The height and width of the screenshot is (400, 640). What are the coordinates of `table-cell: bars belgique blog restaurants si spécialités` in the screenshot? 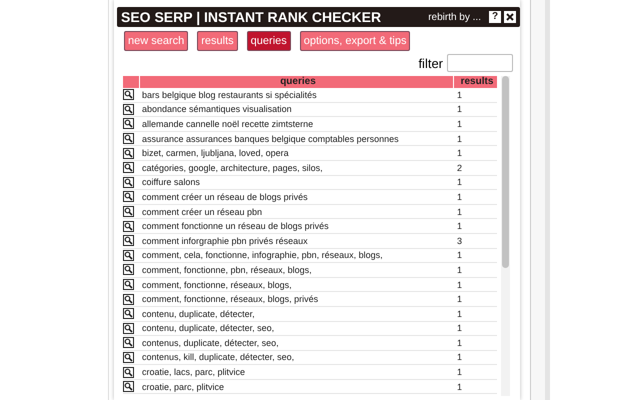 It's located at (229, 95).